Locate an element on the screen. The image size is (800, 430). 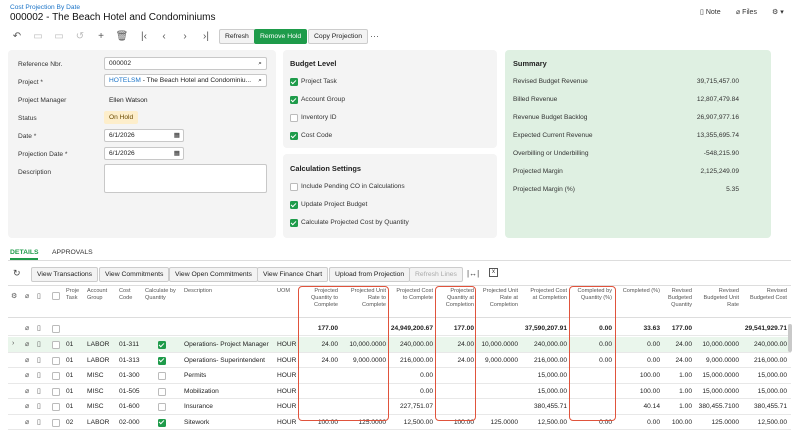
col-rbur: Revised Budgeted Unit Rate is located at coordinates (716, 298).